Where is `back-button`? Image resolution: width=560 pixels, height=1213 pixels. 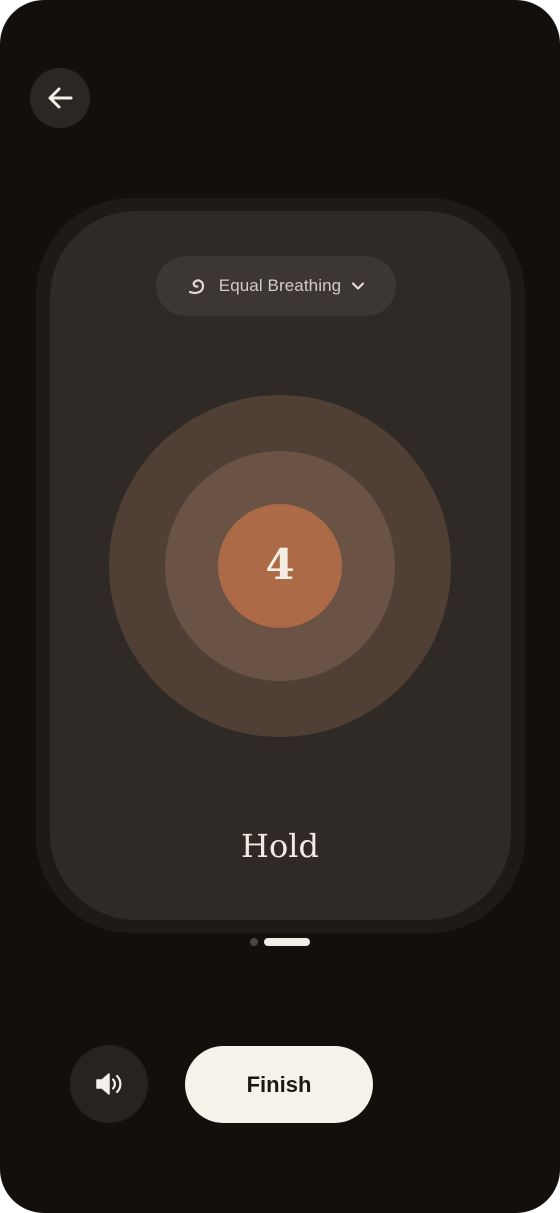 back-button is located at coordinates (60, 98).